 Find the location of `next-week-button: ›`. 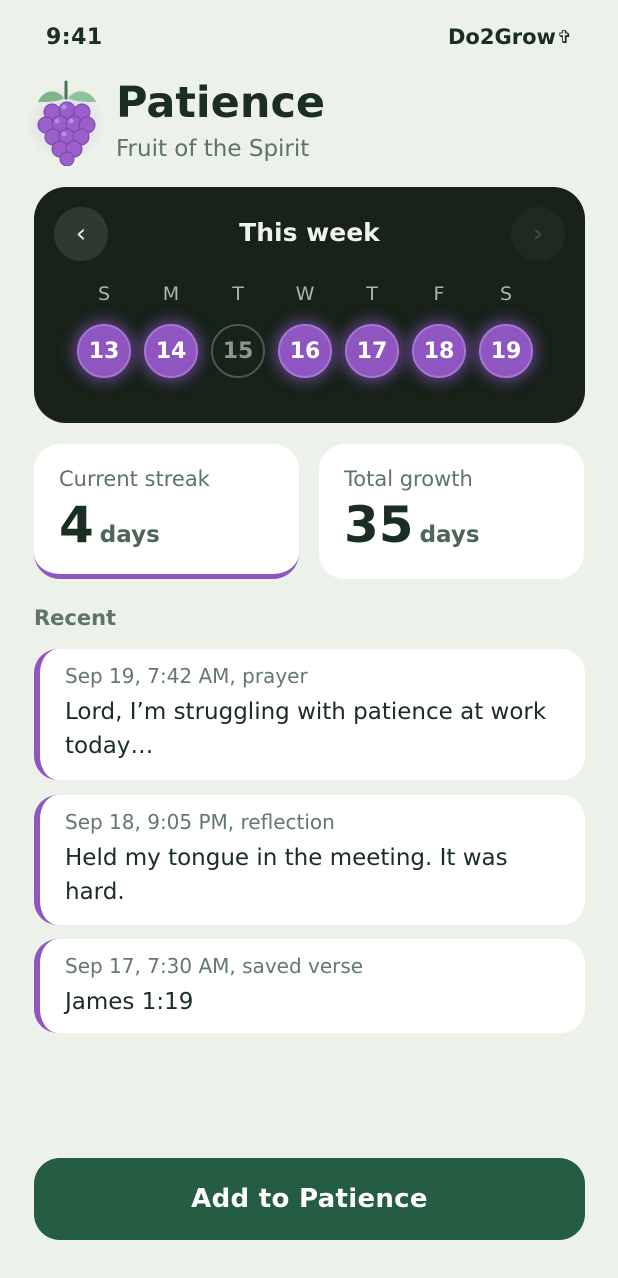

next-week-button: › is located at coordinates (538, 234).